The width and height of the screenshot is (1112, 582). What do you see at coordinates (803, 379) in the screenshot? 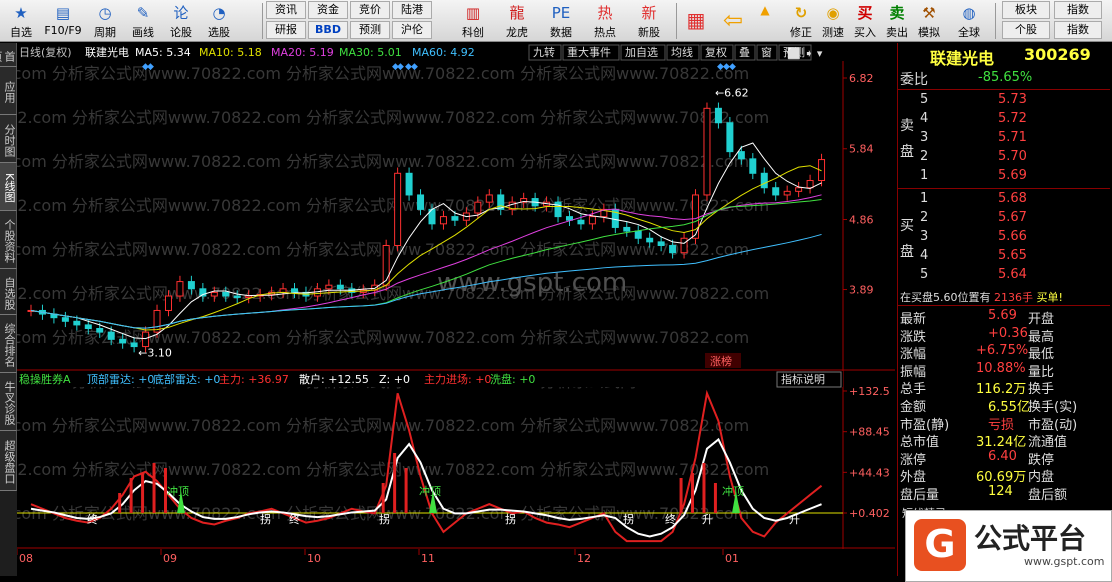
I see `indicator-help-label: 指标说明` at bounding box center [803, 379].